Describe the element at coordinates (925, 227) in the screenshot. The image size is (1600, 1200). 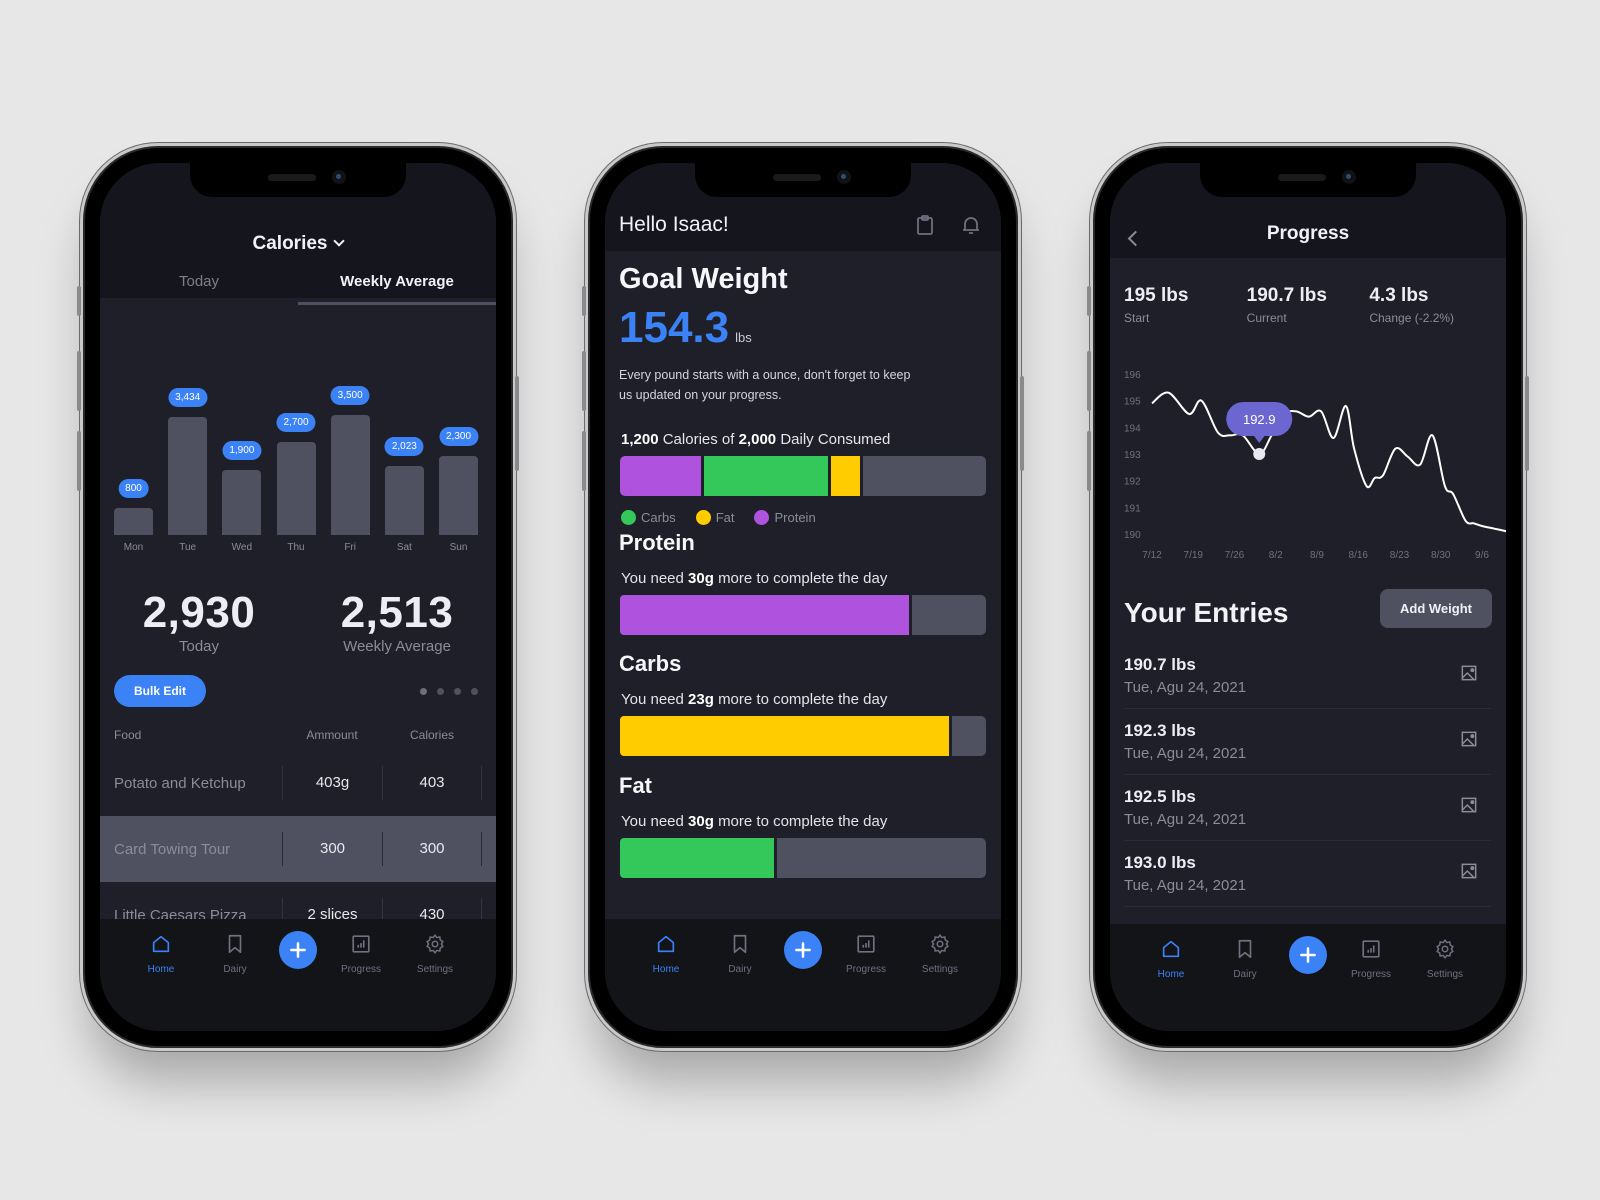
I see `clipboard-icon` at that location.